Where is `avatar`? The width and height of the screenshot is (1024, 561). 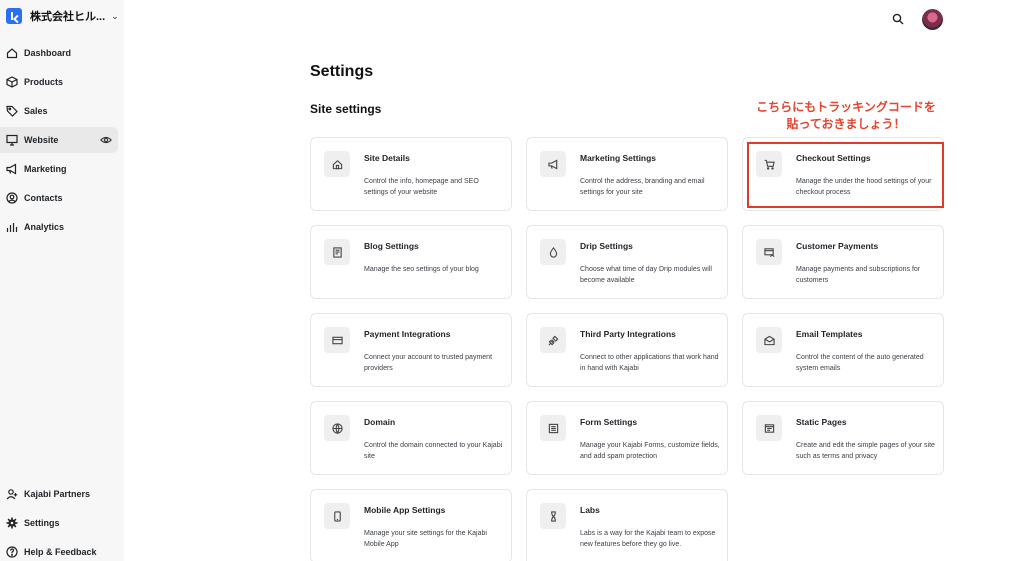 avatar is located at coordinates (932, 19).